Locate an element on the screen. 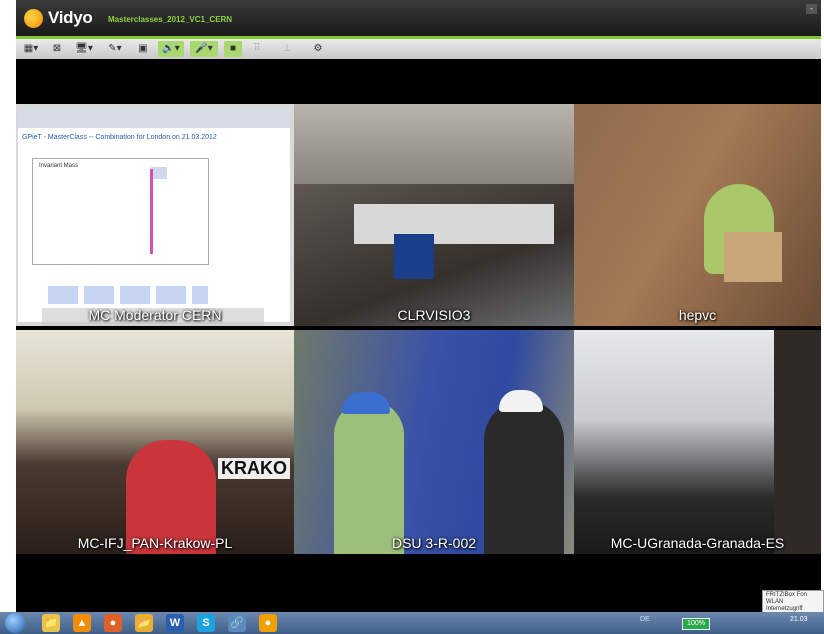 The height and width of the screenshot is (634, 824). conference-name: Masterclasses_2012_VC1_CERN is located at coordinates (170, 19).